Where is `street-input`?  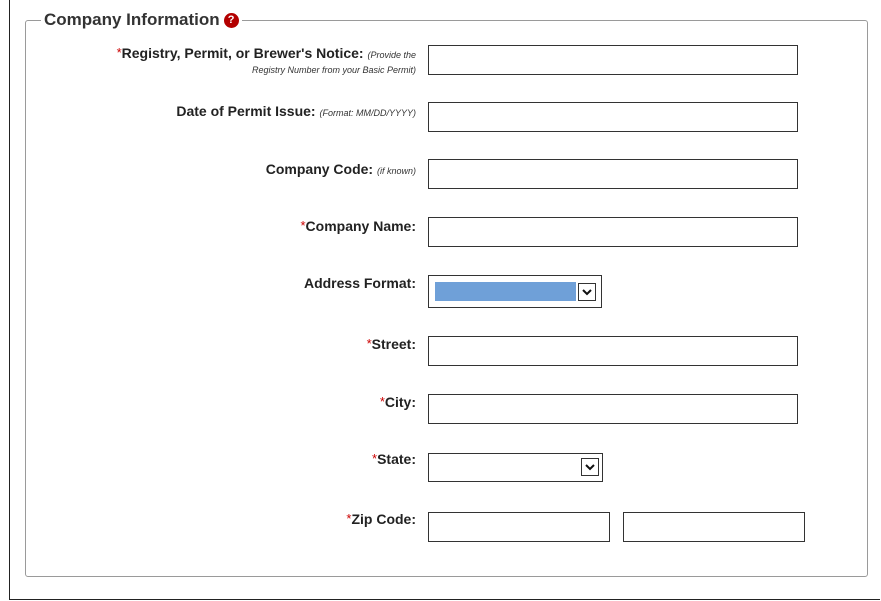 street-input is located at coordinates (613, 351).